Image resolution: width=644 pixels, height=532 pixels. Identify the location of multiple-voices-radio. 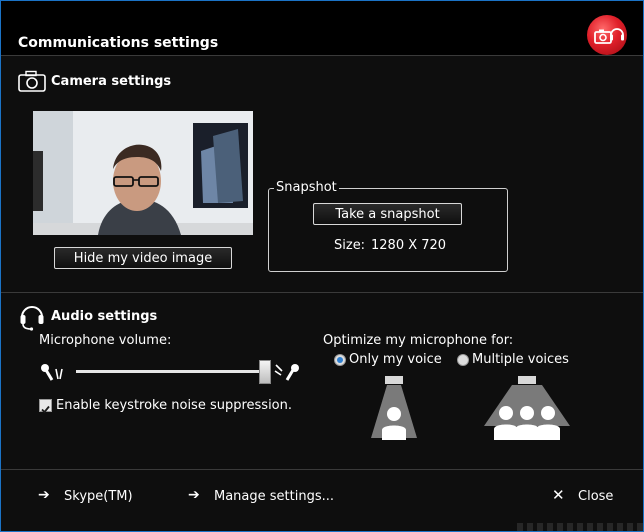
(463, 360).